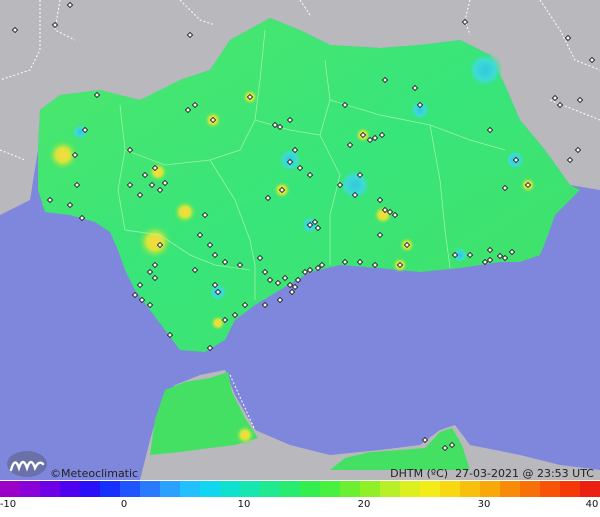  I want to click on variable-timestamp-label: DHTM (ºC) 27-03-2021 @ 23:53 UTC, so click(492, 473).